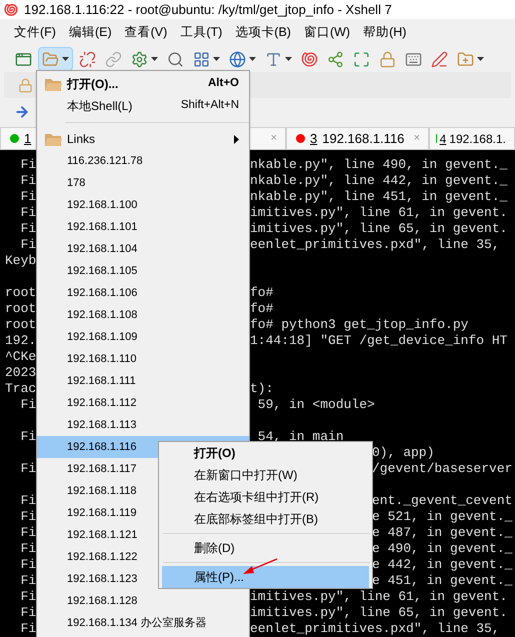 The height and width of the screenshot is (637, 515). Describe the element at coordinates (201, 32) in the screenshot. I see `menu-bar-item: 工具(T)` at that location.